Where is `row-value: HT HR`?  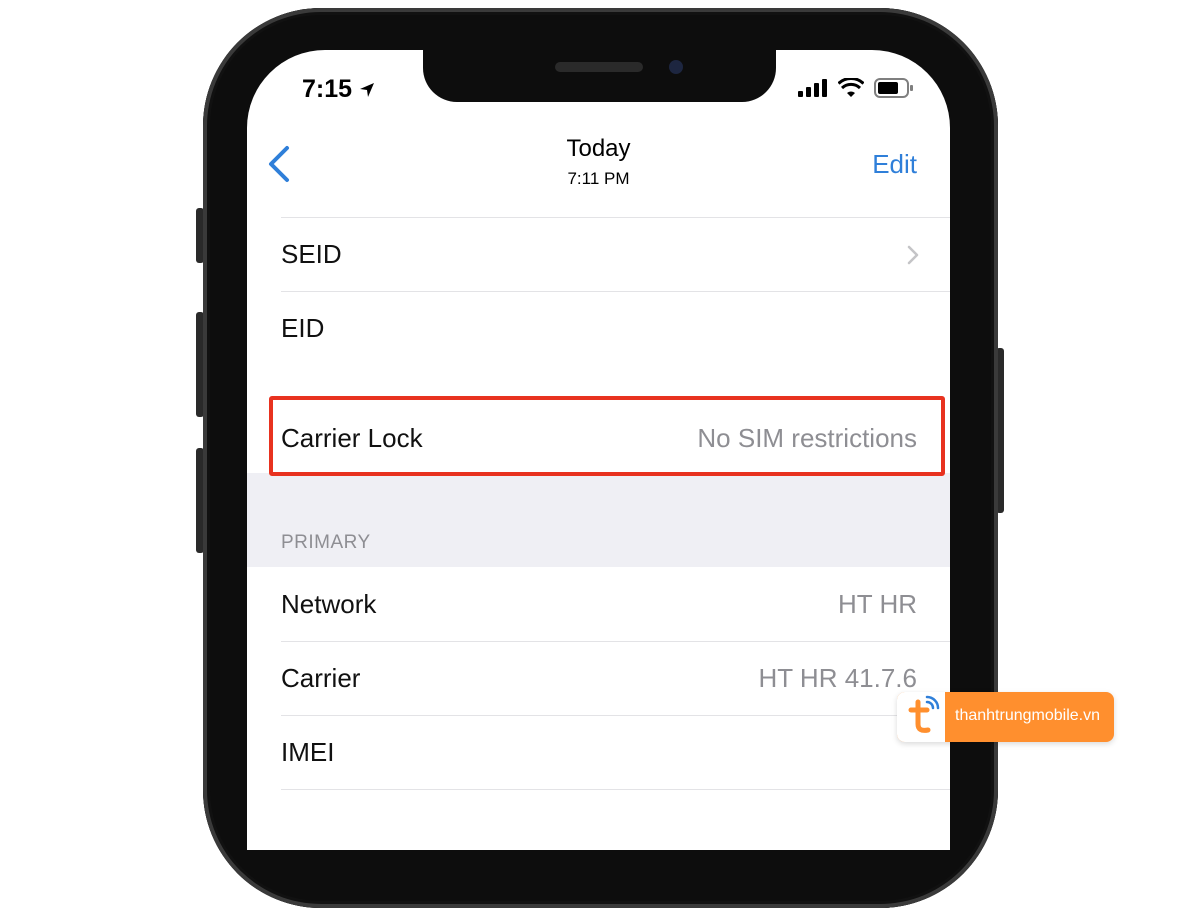
row-value: HT HR is located at coordinates (877, 604).